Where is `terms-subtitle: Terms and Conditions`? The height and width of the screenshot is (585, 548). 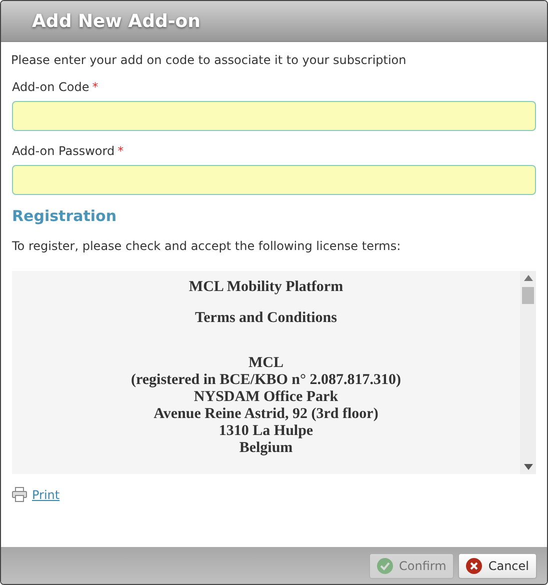 terms-subtitle: Terms and Conditions is located at coordinates (266, 318).